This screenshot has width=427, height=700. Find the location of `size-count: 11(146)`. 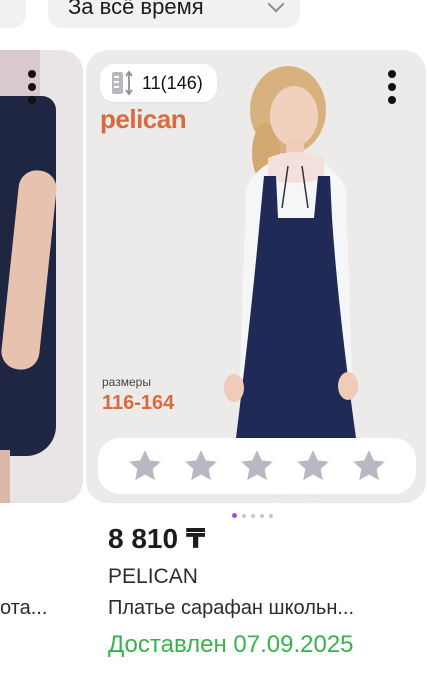

size-count: 11(146) is located at coordinates (172, 82).